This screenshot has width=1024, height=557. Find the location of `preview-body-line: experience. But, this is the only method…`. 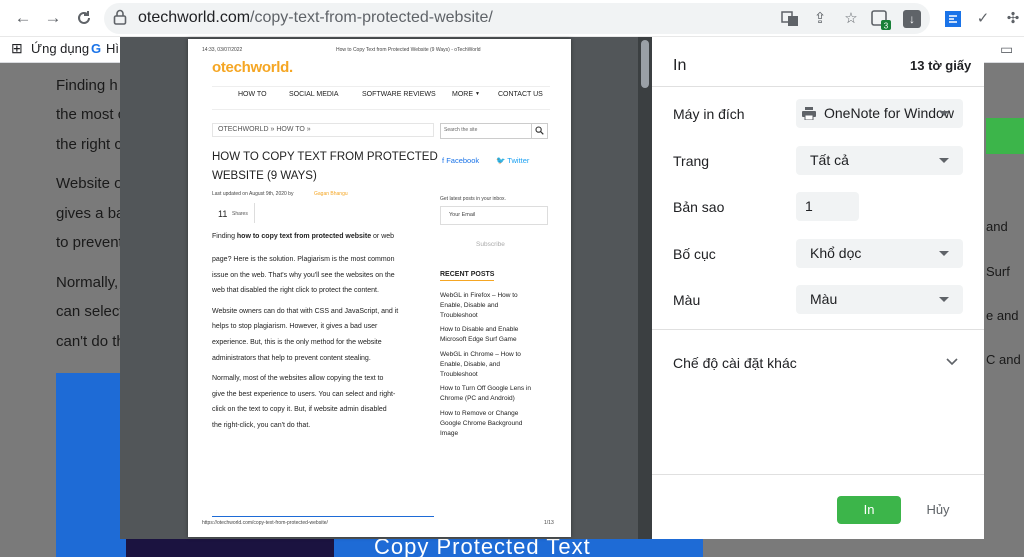

preview-body-line: experience. But, this is the only method… is located at coordinates (297, 342).